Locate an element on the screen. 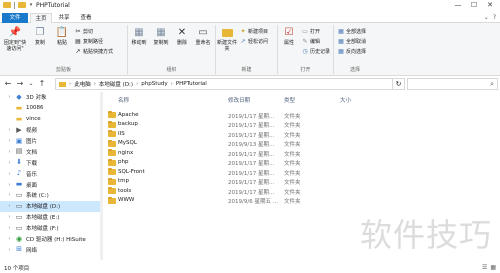 The width and height of the screenshot is (500, 273). move-to-button: ▦ 移动到 is located at coordinates (139, 37).